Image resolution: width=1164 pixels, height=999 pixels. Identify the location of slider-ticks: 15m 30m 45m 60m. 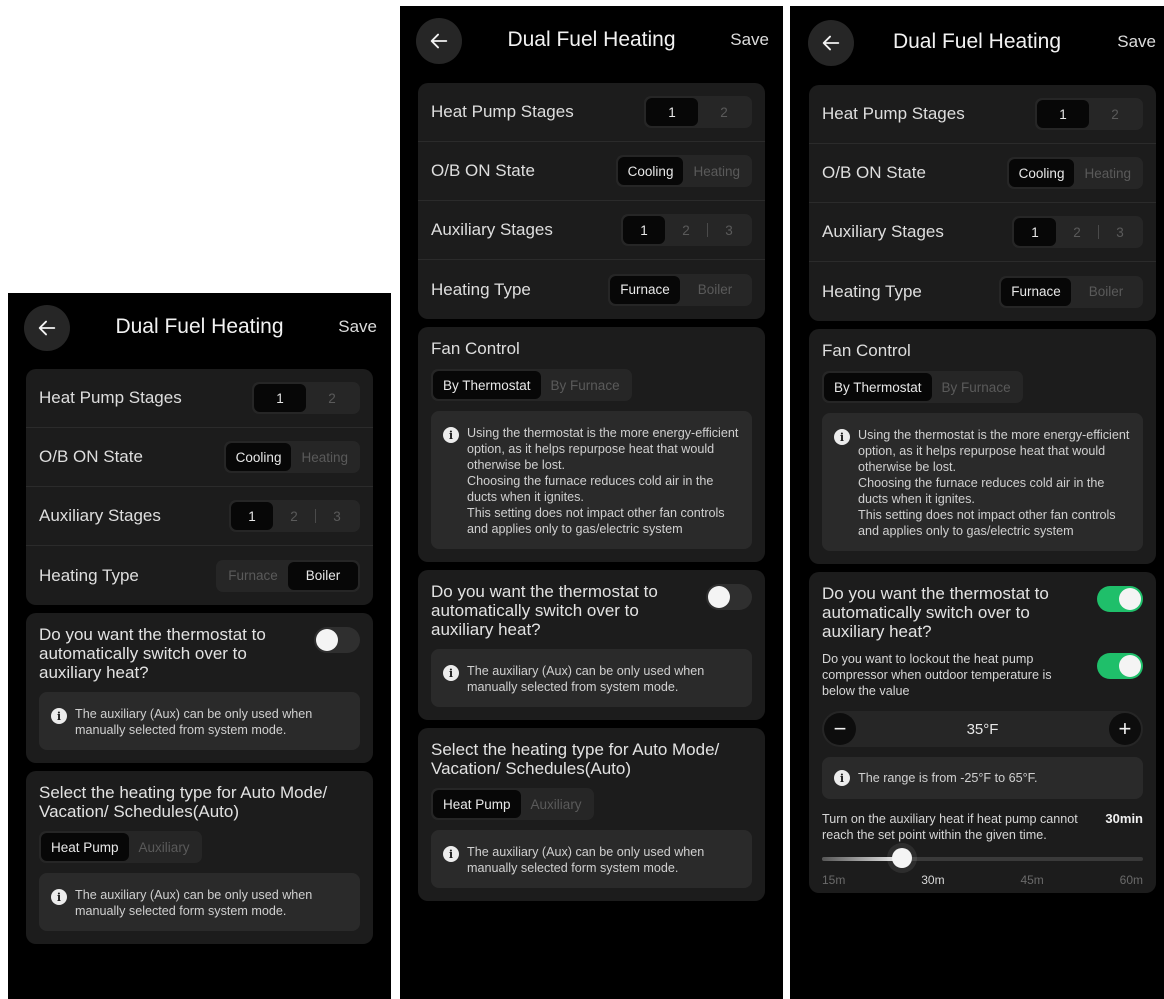
(982, 880).